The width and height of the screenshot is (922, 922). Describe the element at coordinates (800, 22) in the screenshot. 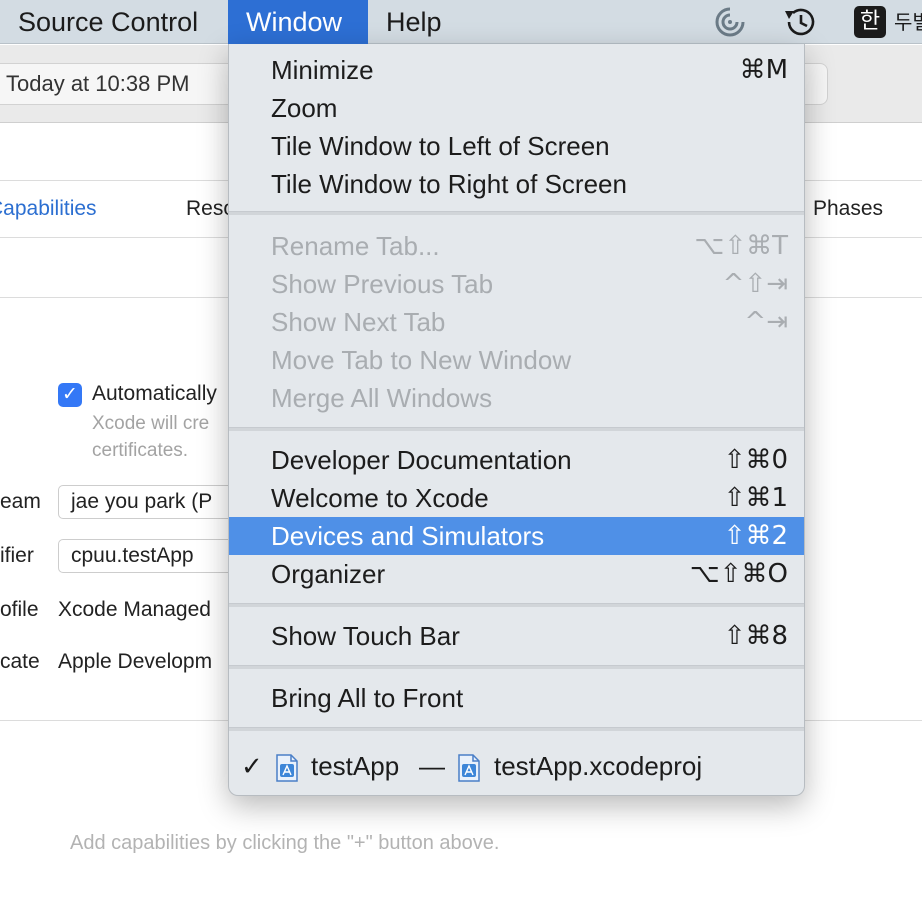

I see `time-machine-icon` at that location.